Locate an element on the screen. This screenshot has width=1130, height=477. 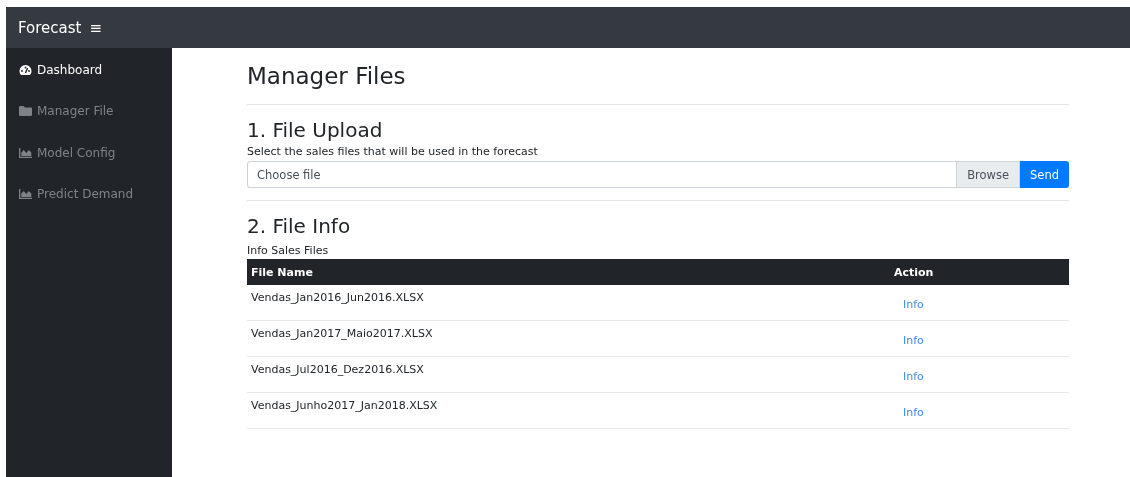
file-name-text: Vendas_Junho2017_Jan2018.XLSX is located at coordinates (345, 405).